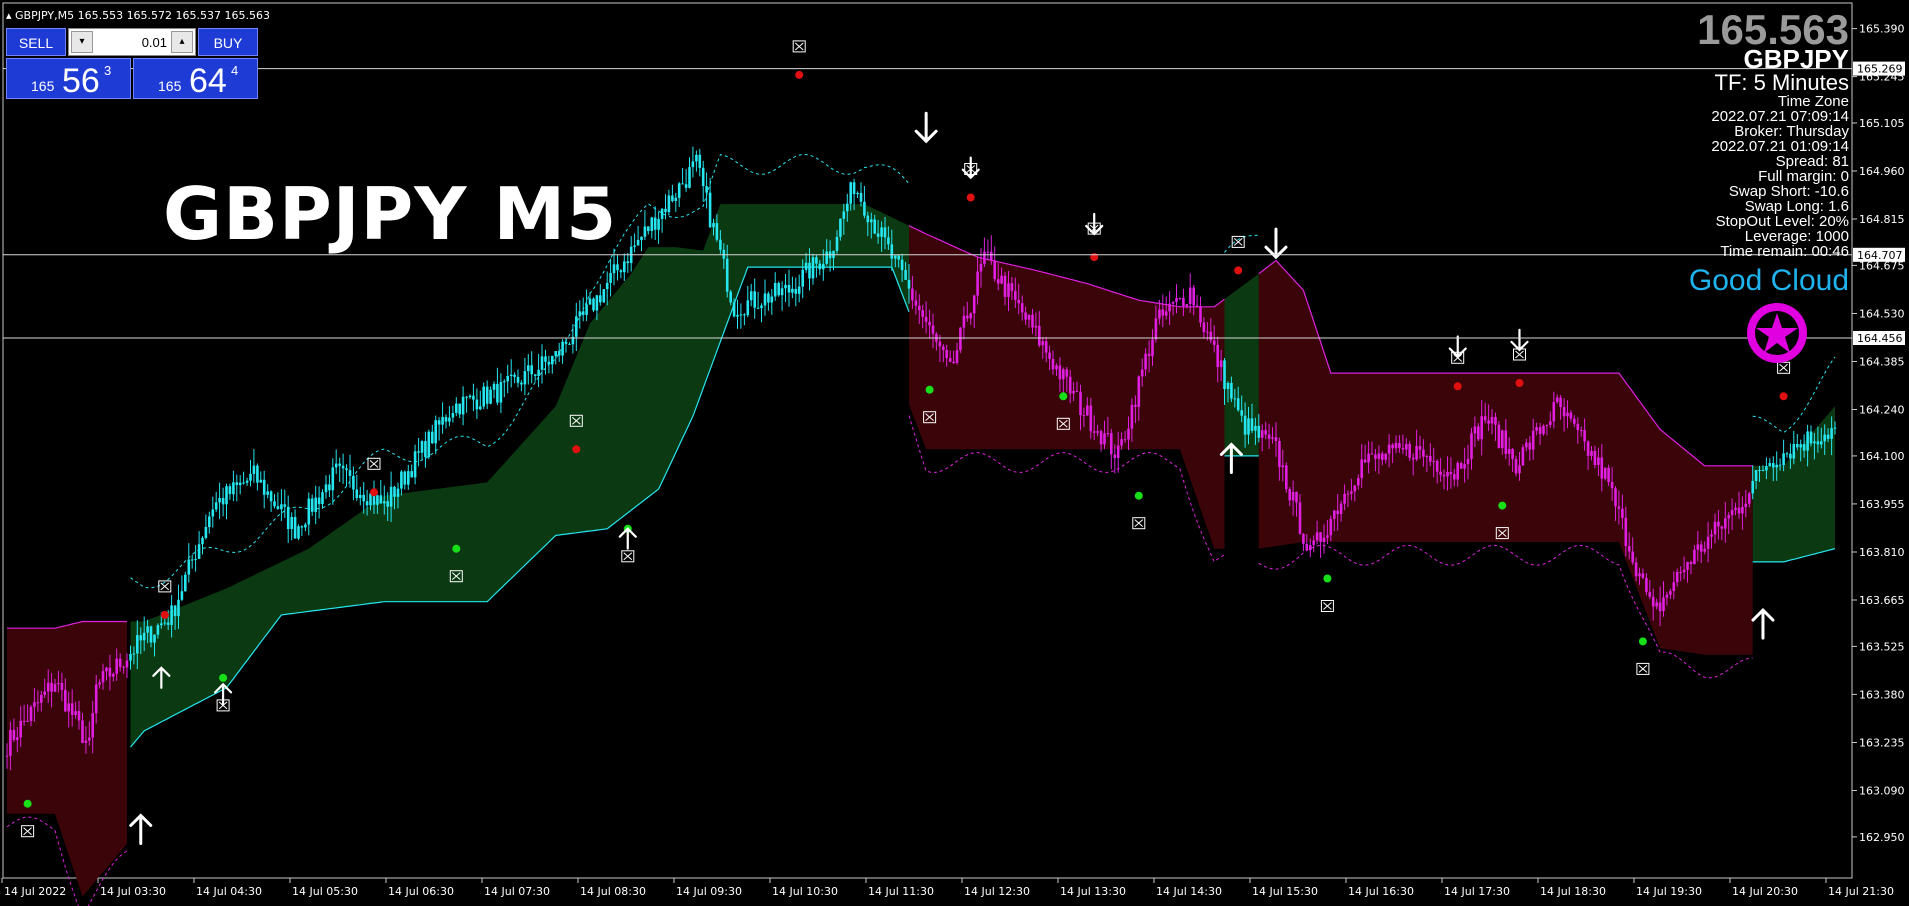 This screenshot has height=906, width=1909. I want to click on lot-increase-button: ▴, so click(182, 42).